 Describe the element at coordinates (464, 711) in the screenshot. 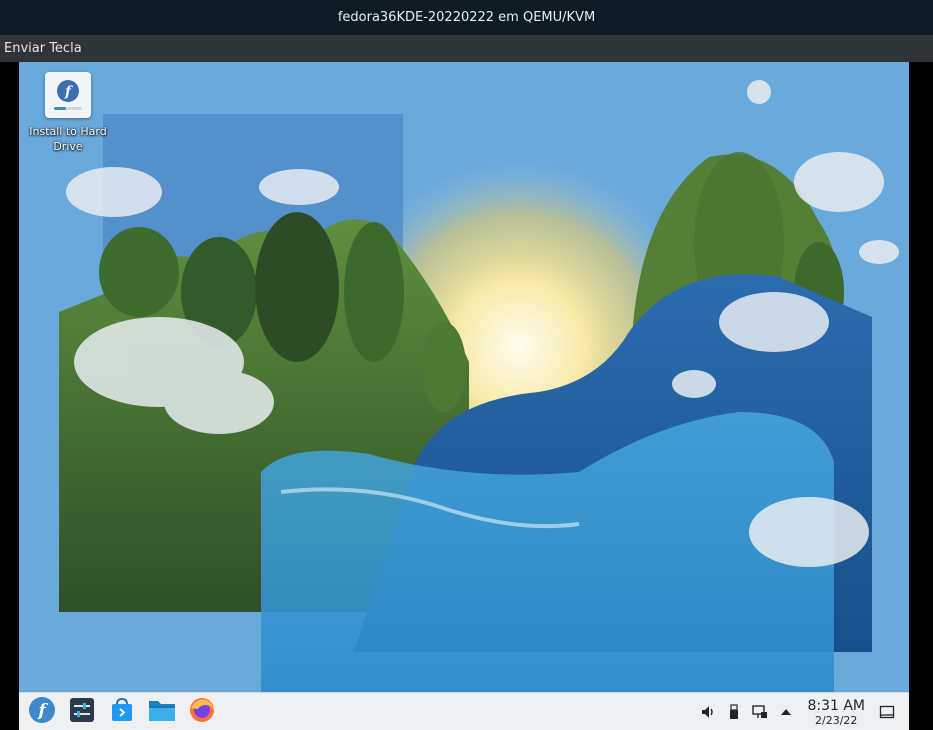

I see `taskbar: f 8:31 AM 2/23/22` at that location.